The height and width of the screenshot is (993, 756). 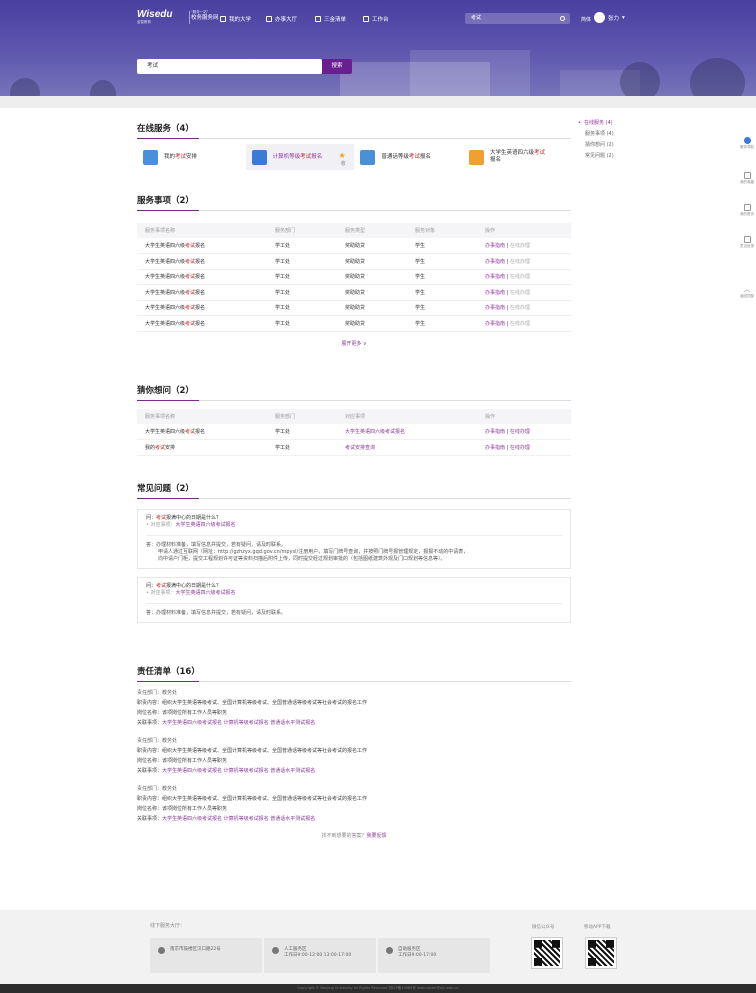 I want to click on building-icon, so click(x=223, y=19).